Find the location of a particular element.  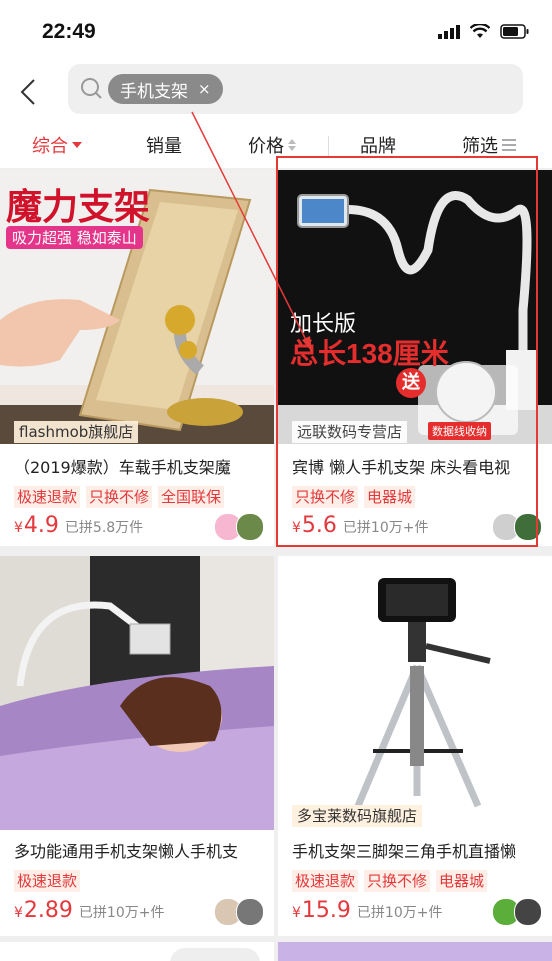

product-title: （2019爆款）车载手机支架魔 is located at coordinates (122, 467).